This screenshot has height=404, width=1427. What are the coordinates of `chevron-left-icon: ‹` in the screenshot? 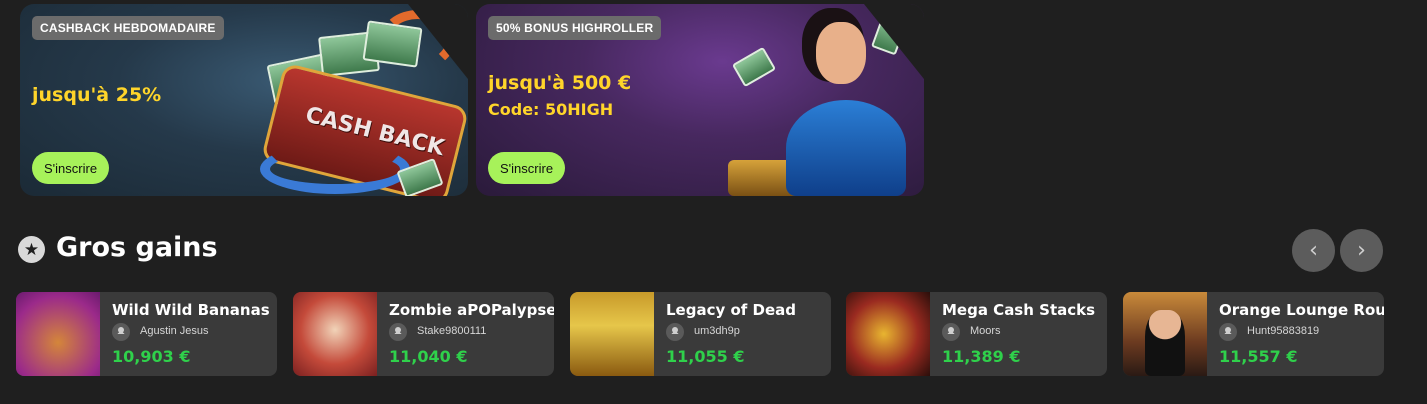 It's located at (1313, 250).